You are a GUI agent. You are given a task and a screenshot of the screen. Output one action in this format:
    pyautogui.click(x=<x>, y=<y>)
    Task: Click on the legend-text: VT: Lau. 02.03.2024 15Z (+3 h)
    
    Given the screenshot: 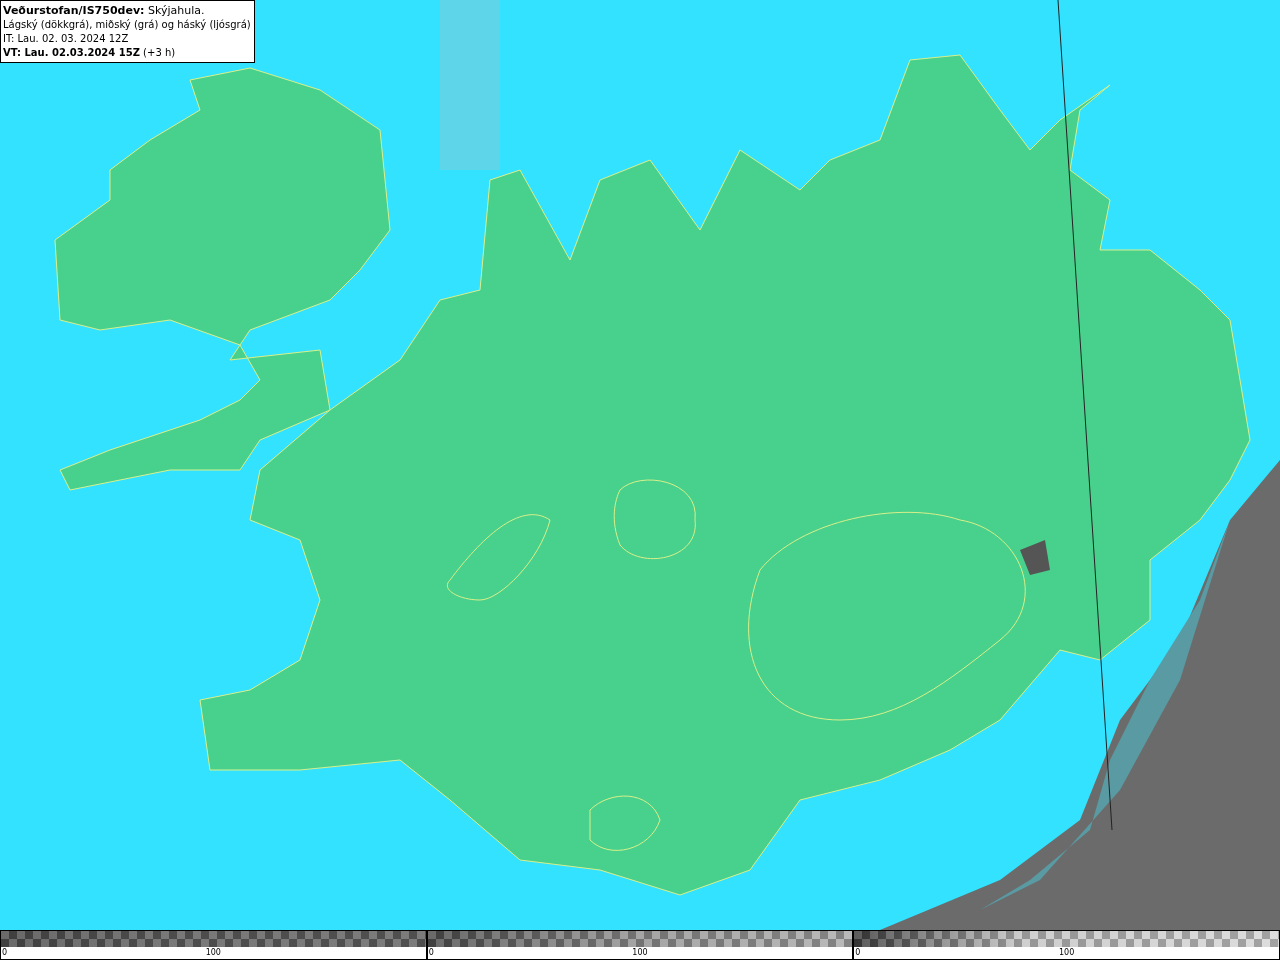 What is the action you would take?
    pyautogui.click(x=90, y=53)
    